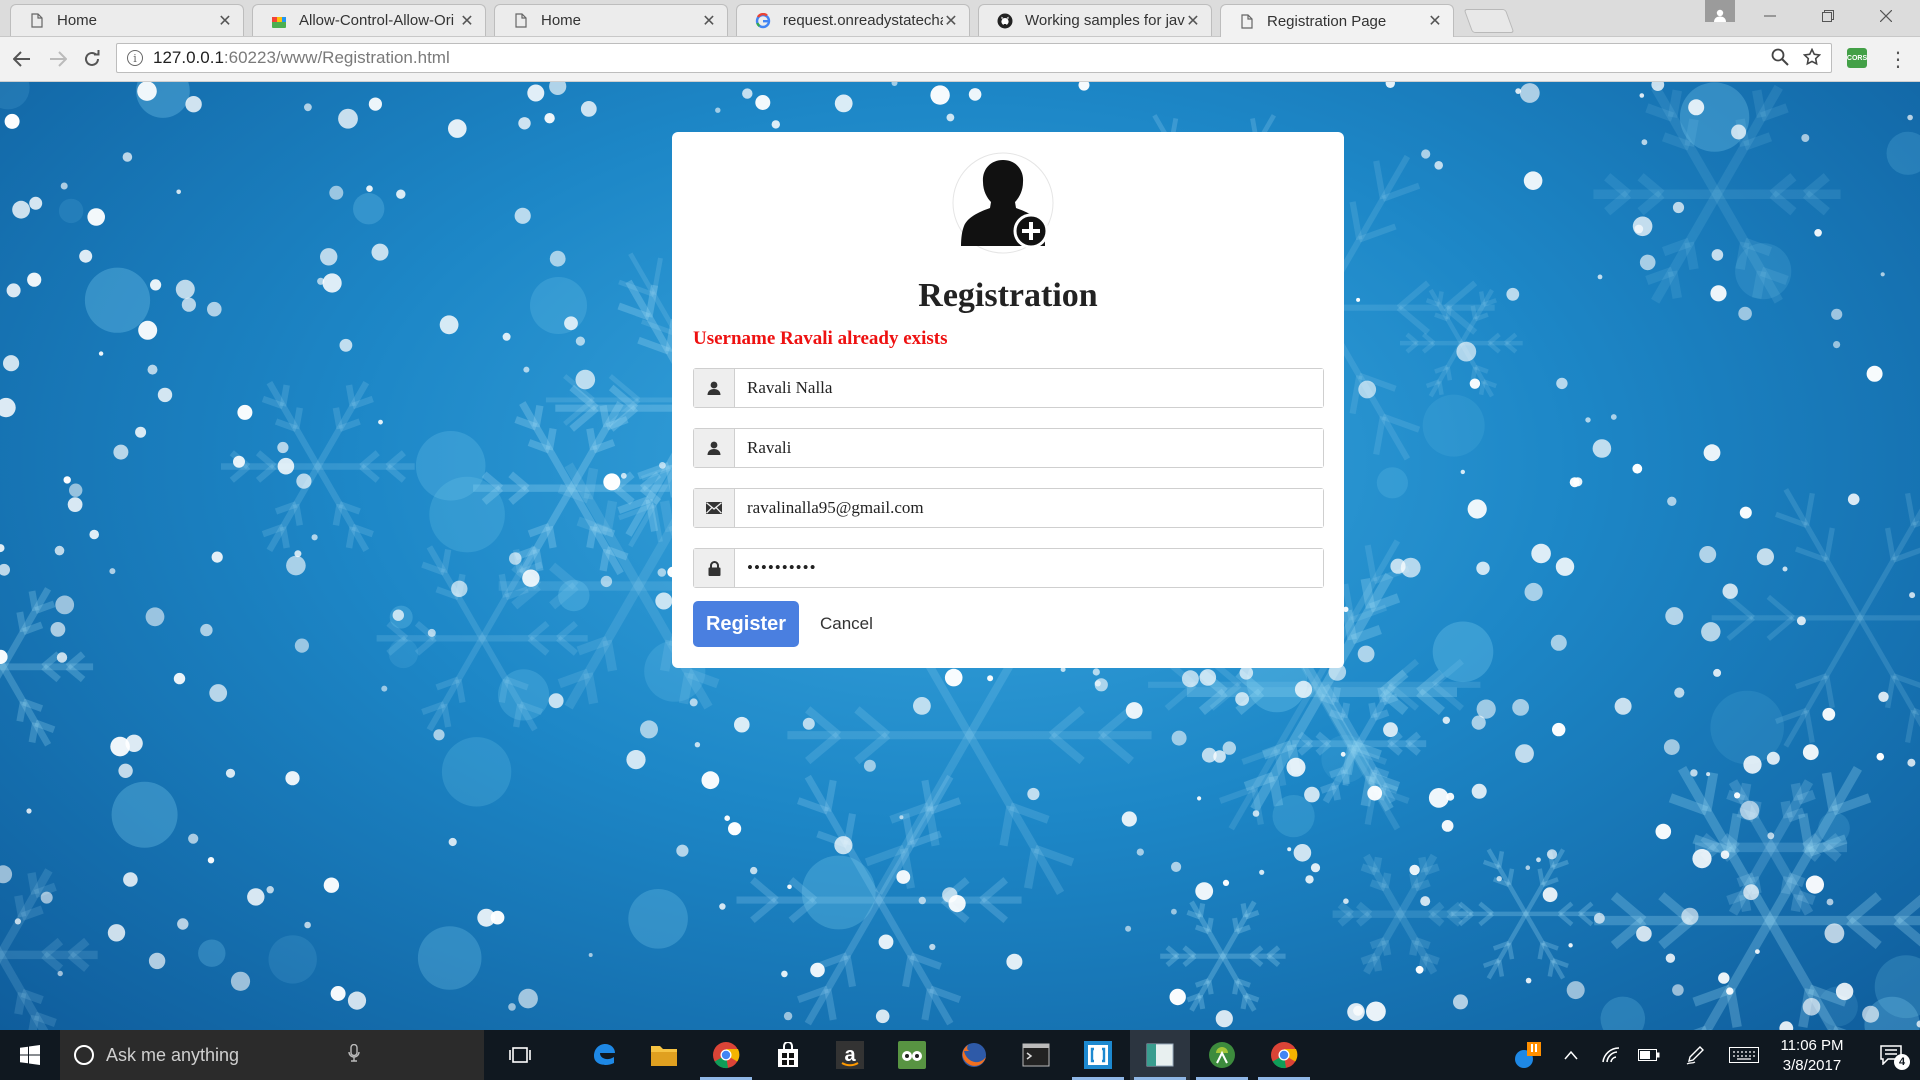 This screenshot has width=1920, height=1080. I want to click on keyboard-icon, so click(1744, 1055).